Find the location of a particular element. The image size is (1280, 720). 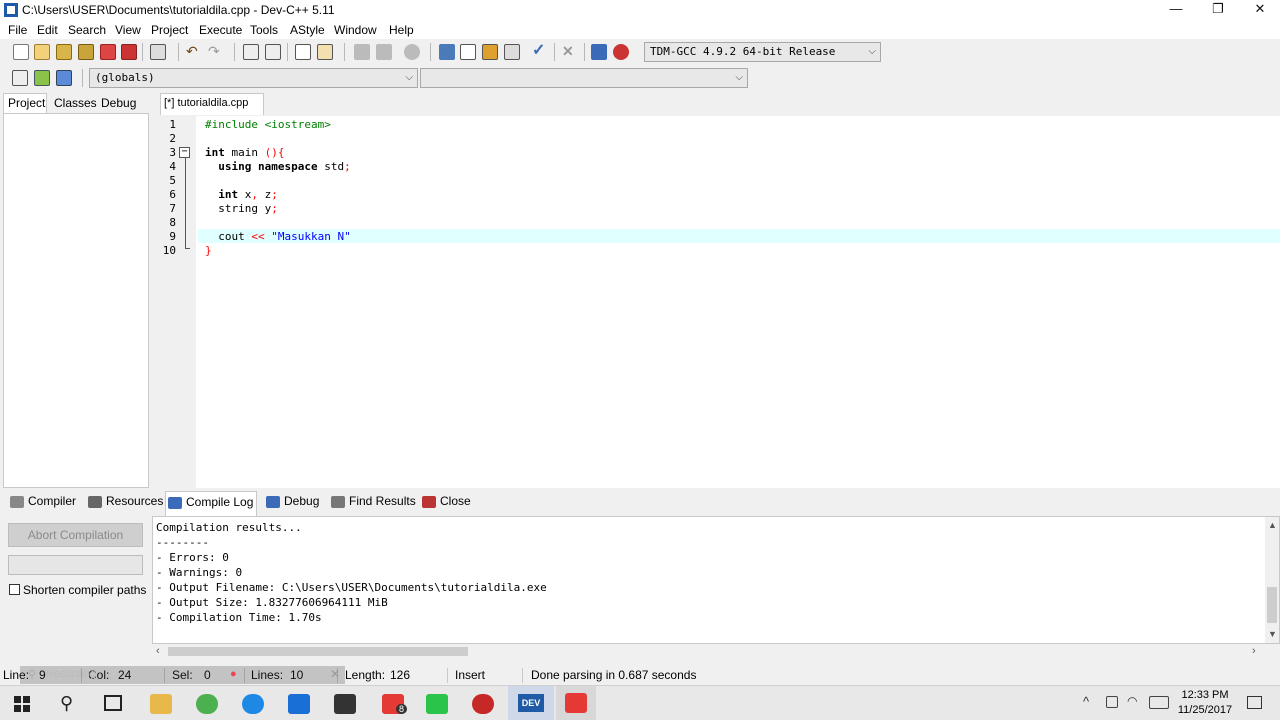

network-icon: ◠ is located at coordinates (1132, 701).